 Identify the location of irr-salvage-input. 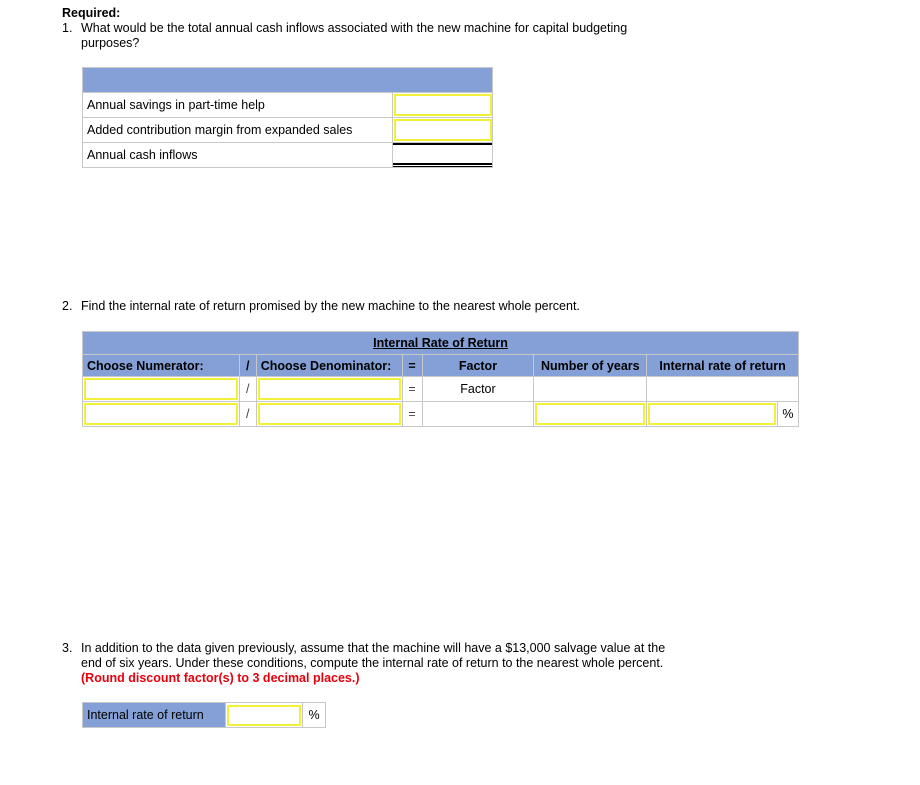
(264, 715).